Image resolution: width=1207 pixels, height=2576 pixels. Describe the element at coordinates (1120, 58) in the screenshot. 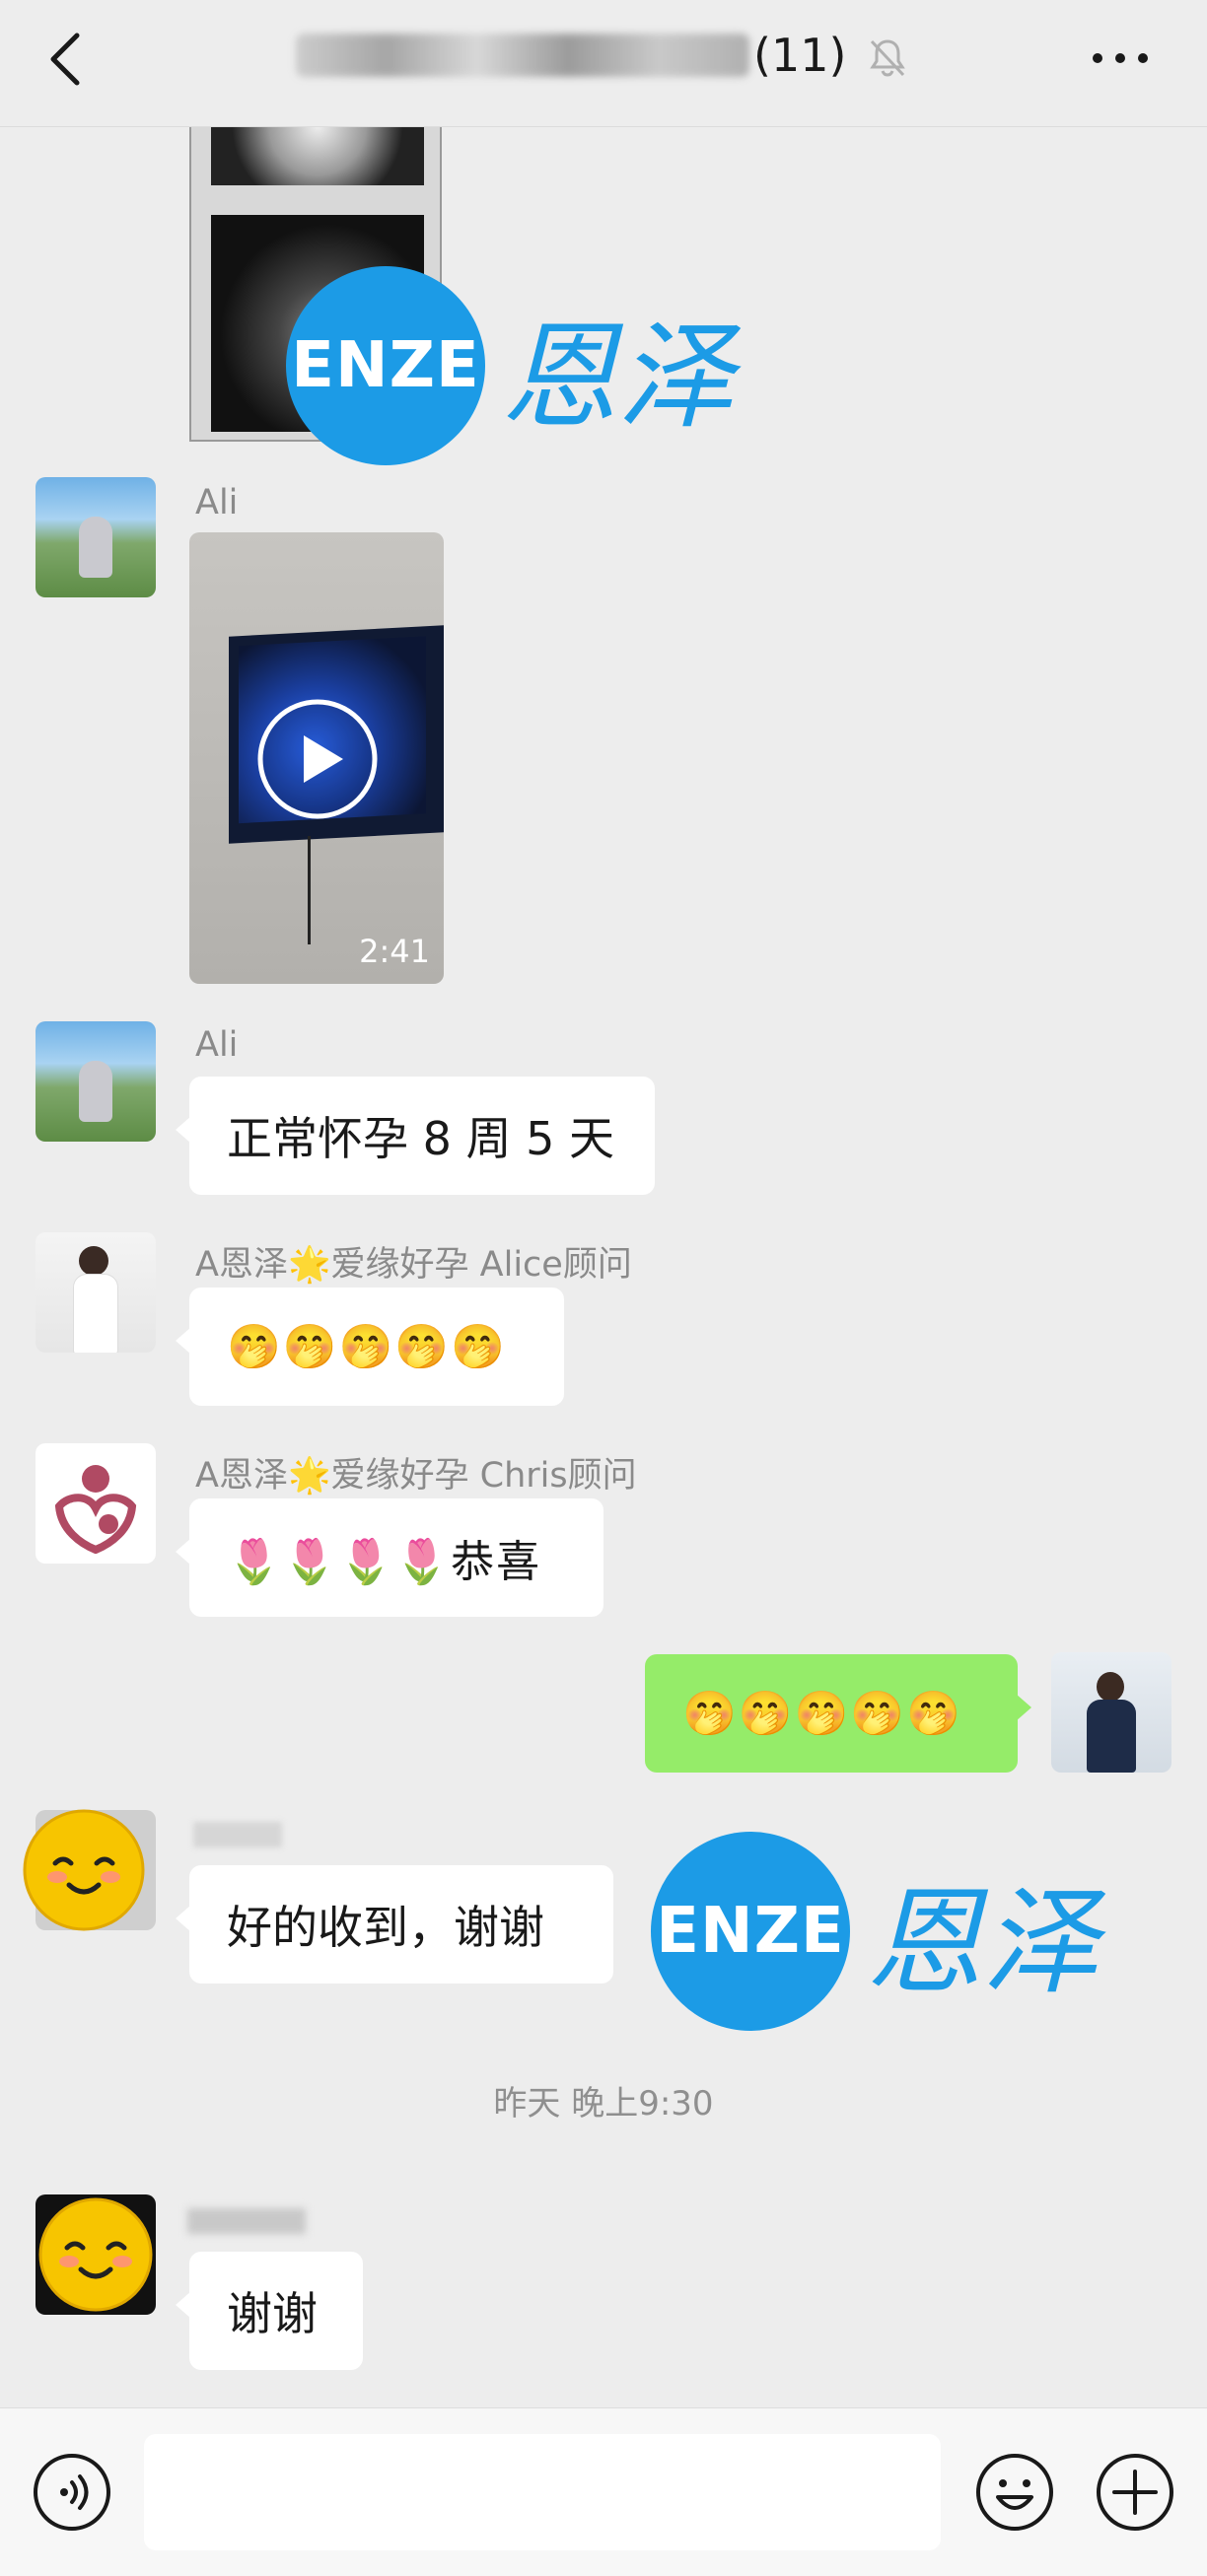

I see `more-dots-icon` at that location.